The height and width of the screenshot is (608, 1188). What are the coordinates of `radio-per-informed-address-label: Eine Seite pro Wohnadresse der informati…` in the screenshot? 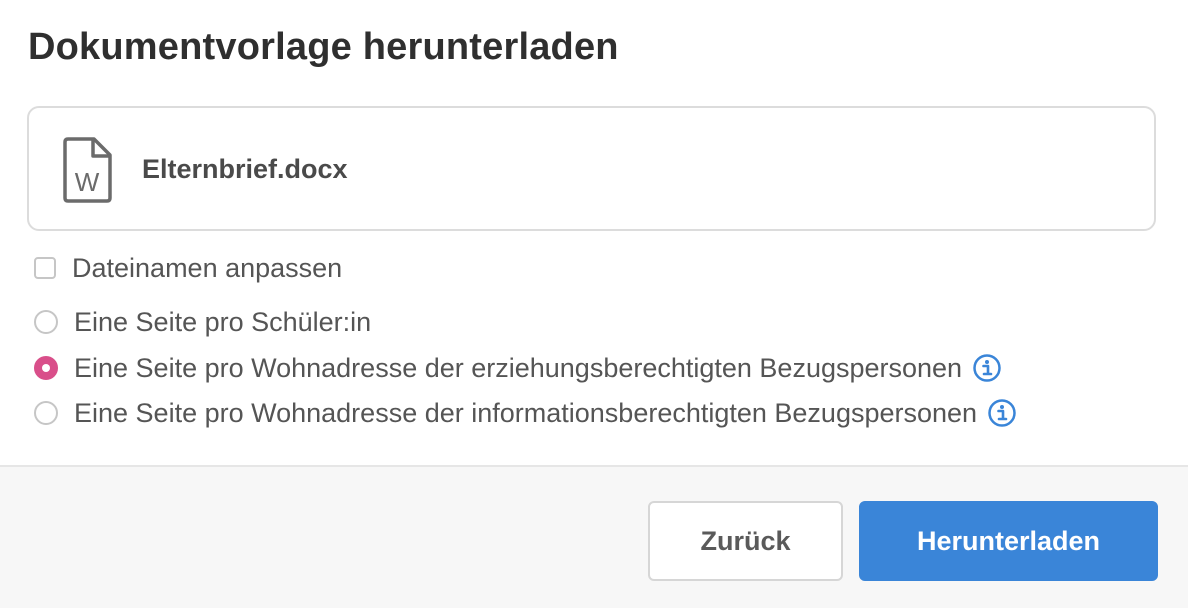 It's located at (526, 412).